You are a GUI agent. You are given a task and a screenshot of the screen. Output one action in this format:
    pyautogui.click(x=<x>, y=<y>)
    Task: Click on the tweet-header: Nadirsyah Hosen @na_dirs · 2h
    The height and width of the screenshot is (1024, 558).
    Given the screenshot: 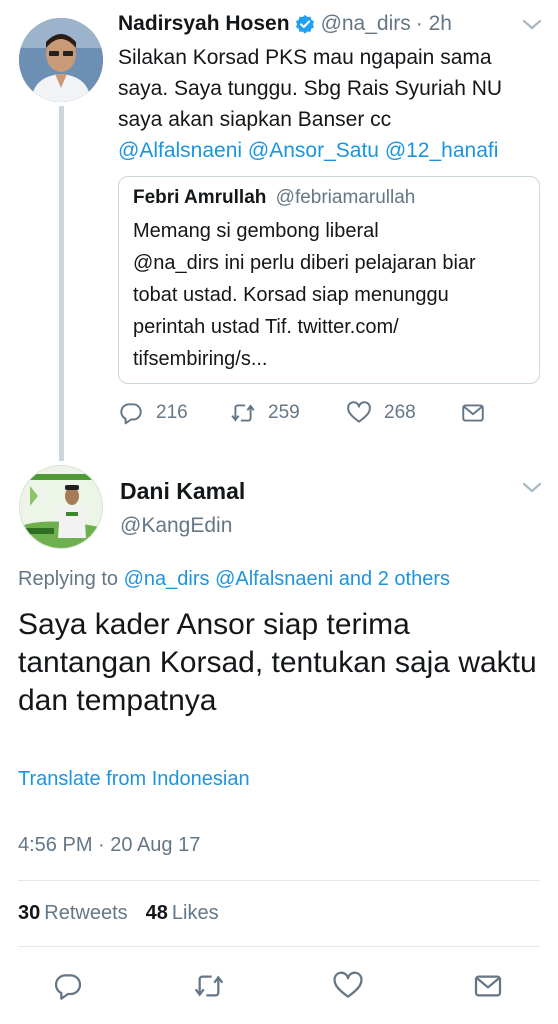 What is the action you would take?
    pyautogui.click(x=285, y=24)
    